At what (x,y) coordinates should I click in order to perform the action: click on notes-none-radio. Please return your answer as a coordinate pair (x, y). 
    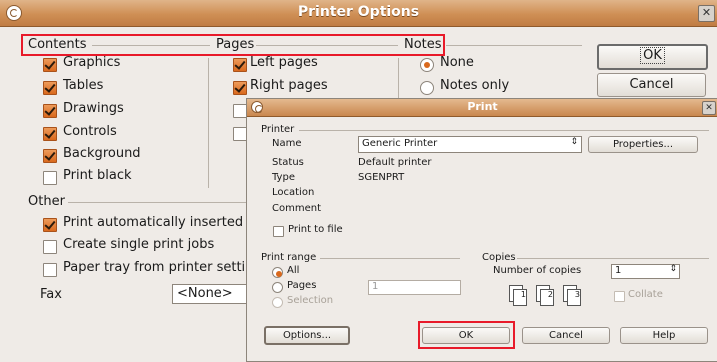
    Looking at the image, I should click on (427, 65).